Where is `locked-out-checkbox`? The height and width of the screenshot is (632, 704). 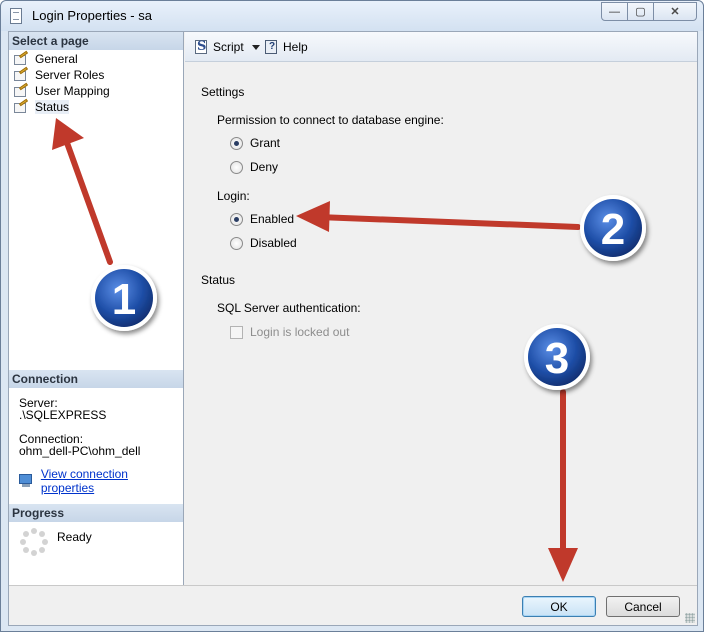
locked-out-checkbox is located at coordinates (236, 332).